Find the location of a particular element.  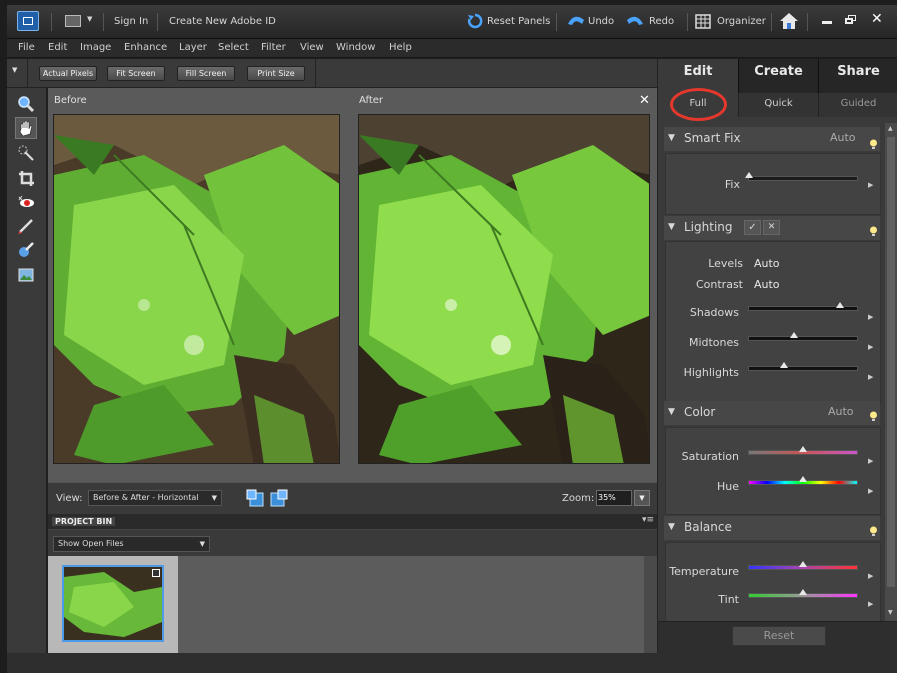

red-eye-tool is located at coordinates (26, 202).